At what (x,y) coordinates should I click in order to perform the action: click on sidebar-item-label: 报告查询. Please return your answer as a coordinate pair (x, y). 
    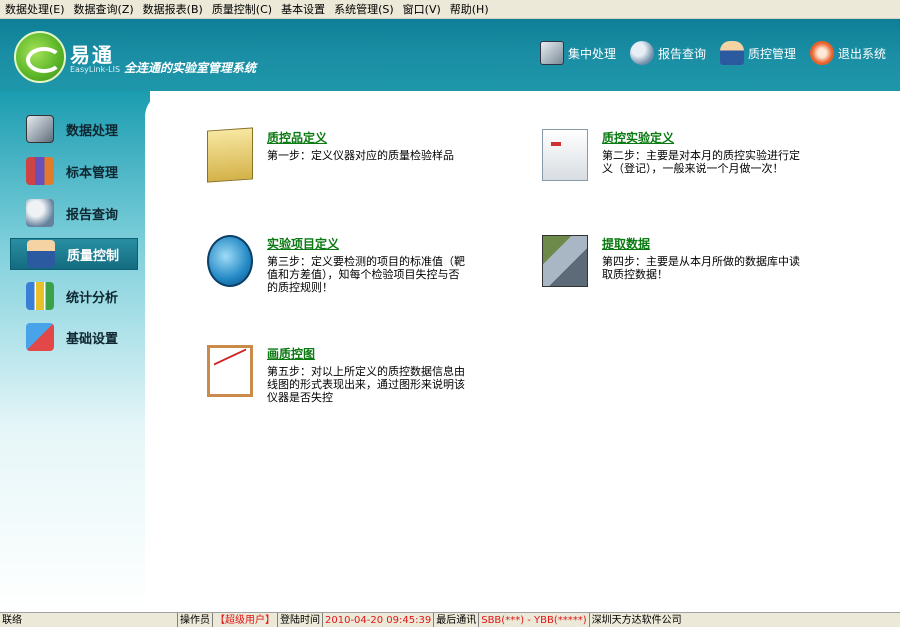
    Looking at the image, I should click on (92, 215).